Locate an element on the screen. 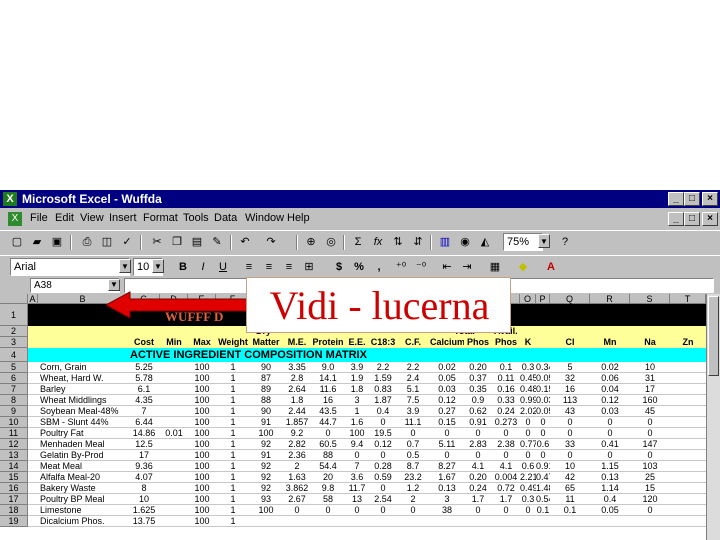 This screenshot has width=720, height=540. row-header: 5 is located at coordinates (14, 367).